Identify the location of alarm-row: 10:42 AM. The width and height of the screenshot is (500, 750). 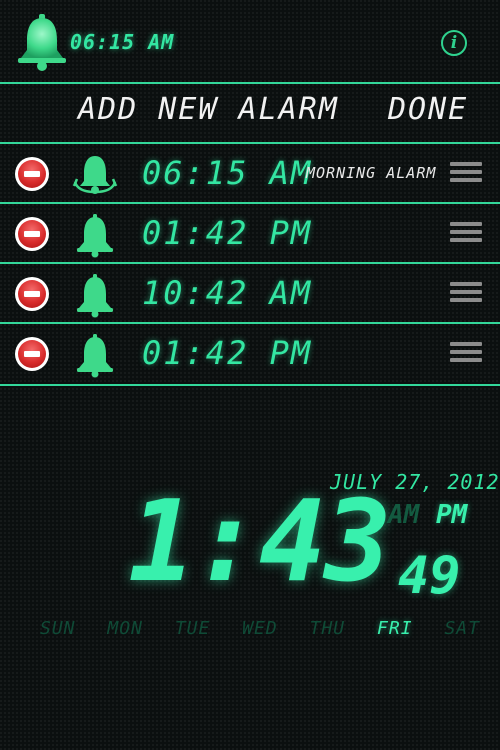
(250, 292).